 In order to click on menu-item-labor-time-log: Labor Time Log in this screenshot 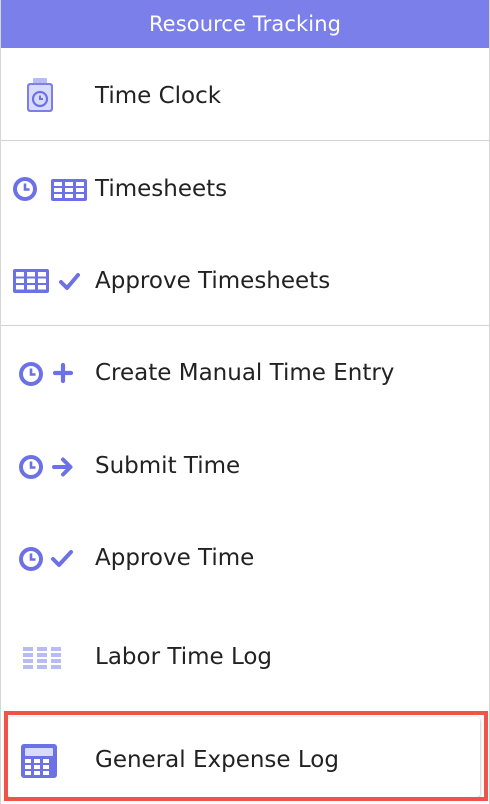, I will do `click(245, 657)`.